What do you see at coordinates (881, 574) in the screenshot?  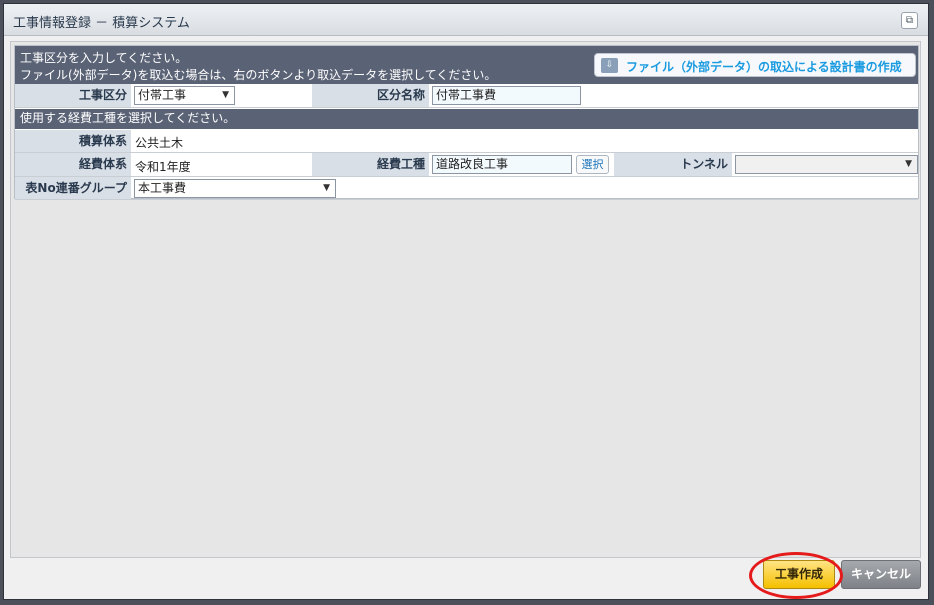 I see `cancel-button: キャンセル` at bounding box center [881, 574].